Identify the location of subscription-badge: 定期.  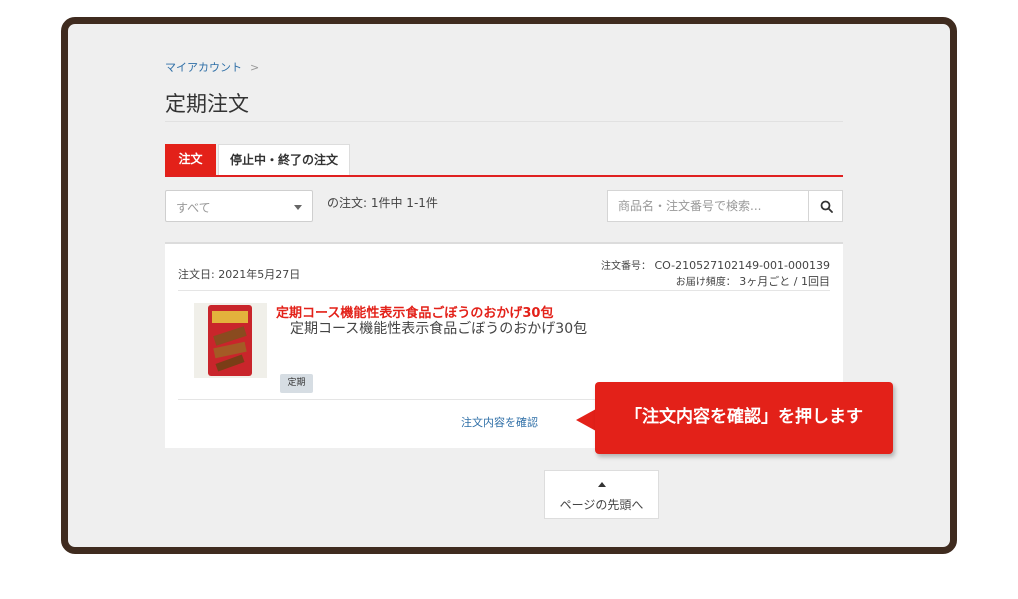
(296, 383).